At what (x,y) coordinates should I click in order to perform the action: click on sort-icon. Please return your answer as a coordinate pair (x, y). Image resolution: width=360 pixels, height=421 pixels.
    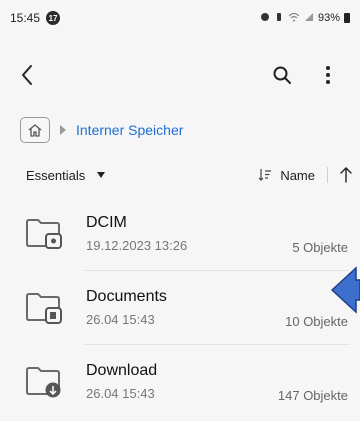
    Looking at the image, I should click on (265, 175).